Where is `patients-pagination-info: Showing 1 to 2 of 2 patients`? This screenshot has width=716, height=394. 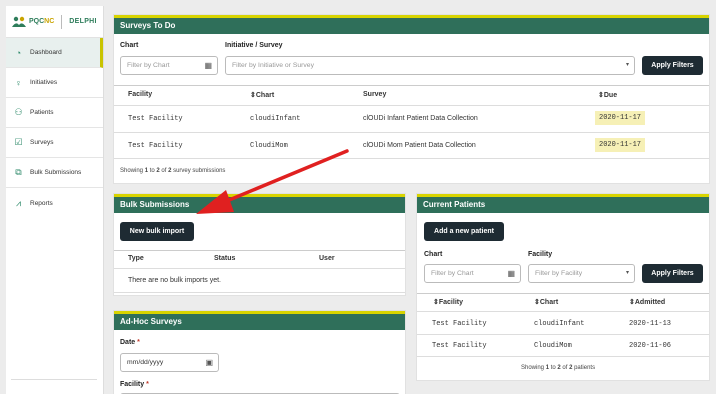 patients-pagination-info: Showing 1 to 2 of 2 patients is located at coordinates (558, 368).